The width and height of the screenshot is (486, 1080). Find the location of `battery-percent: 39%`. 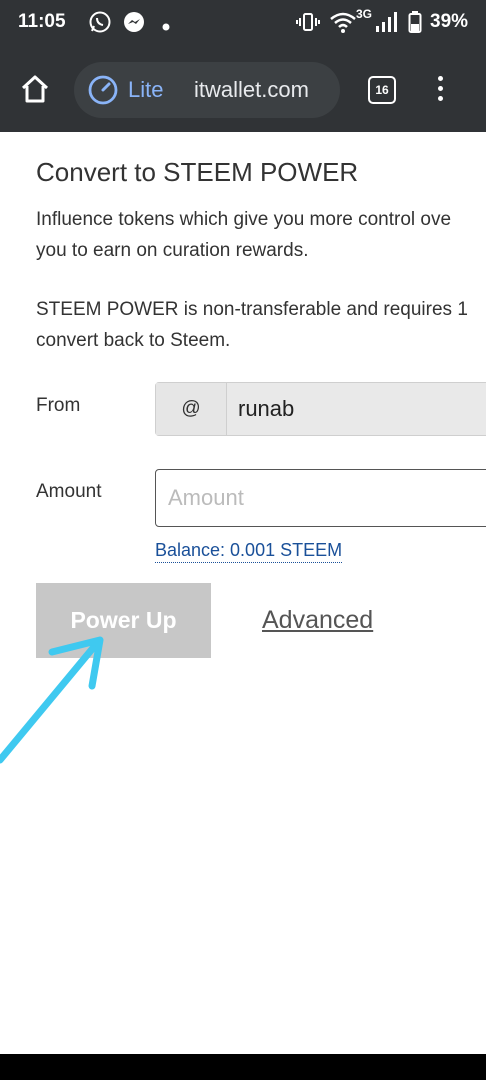

battery-percent: 39% is located at coordinates (449, 21).